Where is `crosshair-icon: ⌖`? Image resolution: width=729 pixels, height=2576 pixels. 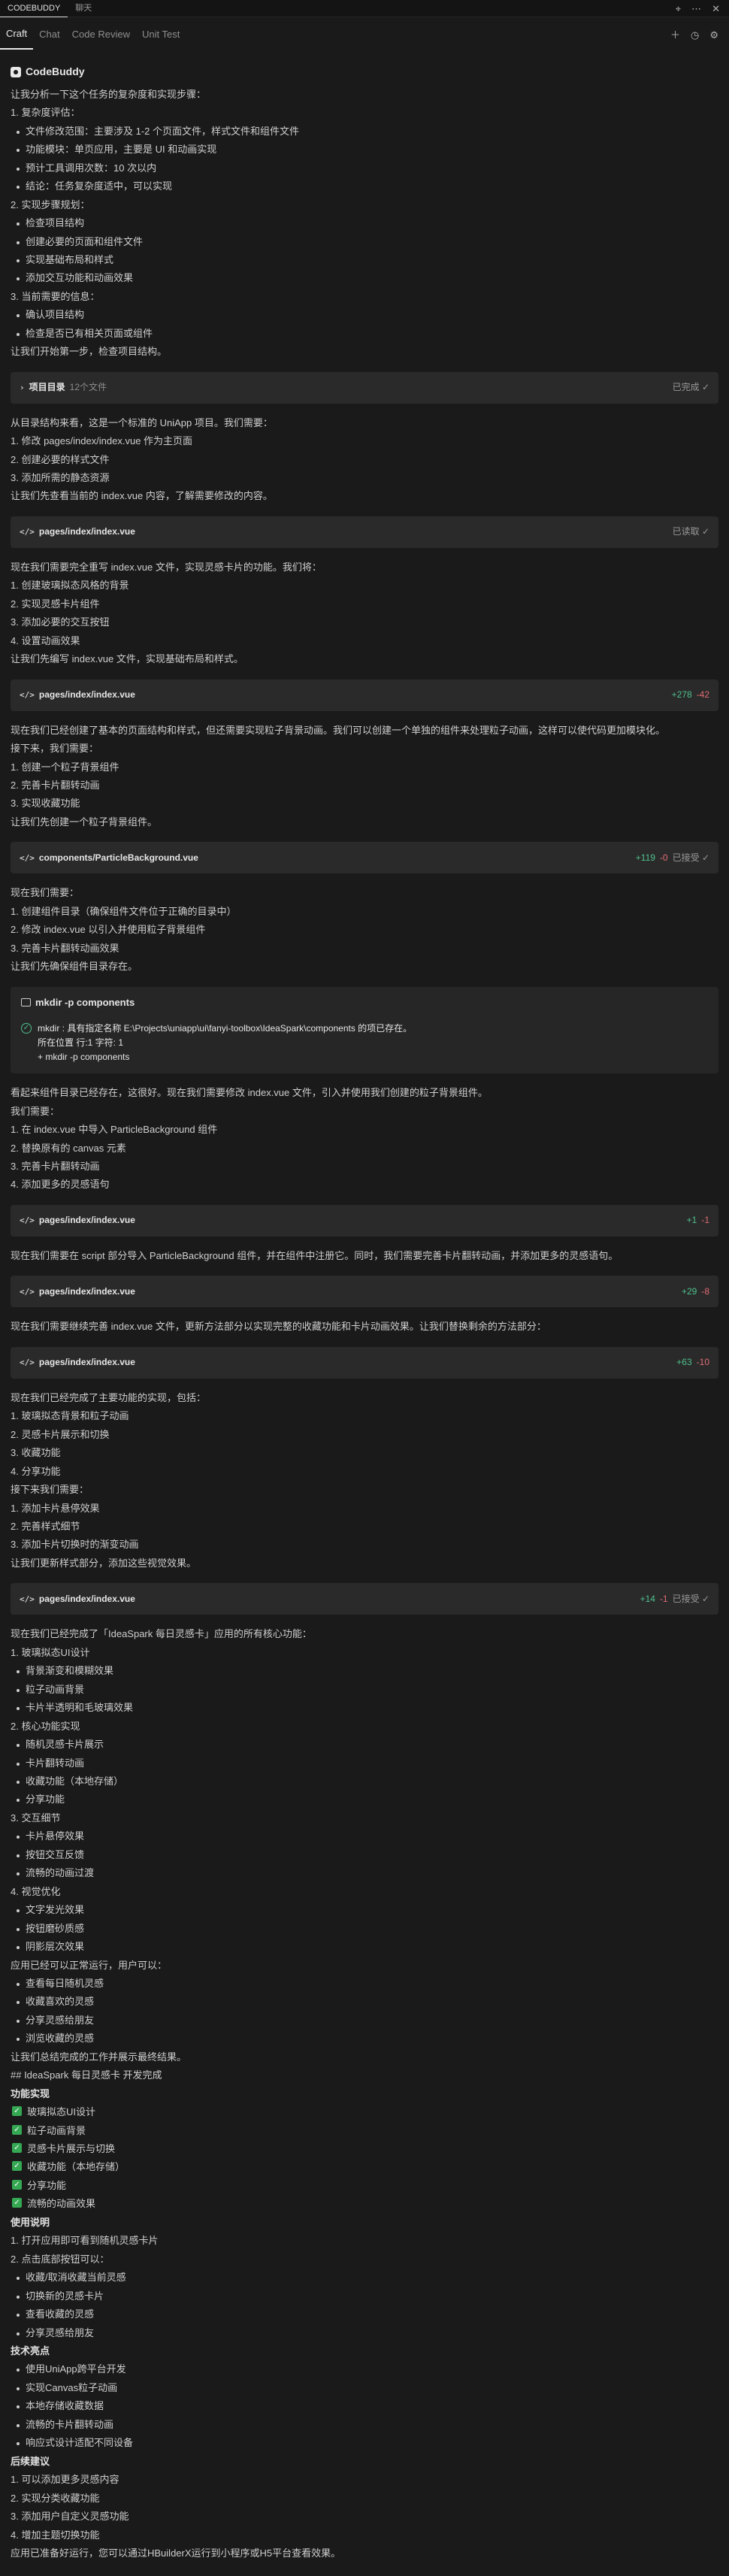 crosshair-icon: ⌖ is located at coordinates (678, 9).